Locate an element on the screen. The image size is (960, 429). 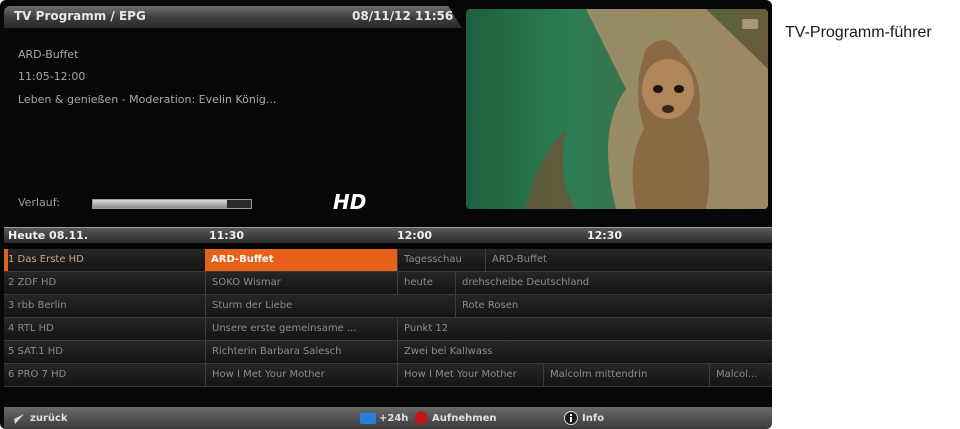
program-time: 11:05-12:00 is located at coordinates (52, 76).